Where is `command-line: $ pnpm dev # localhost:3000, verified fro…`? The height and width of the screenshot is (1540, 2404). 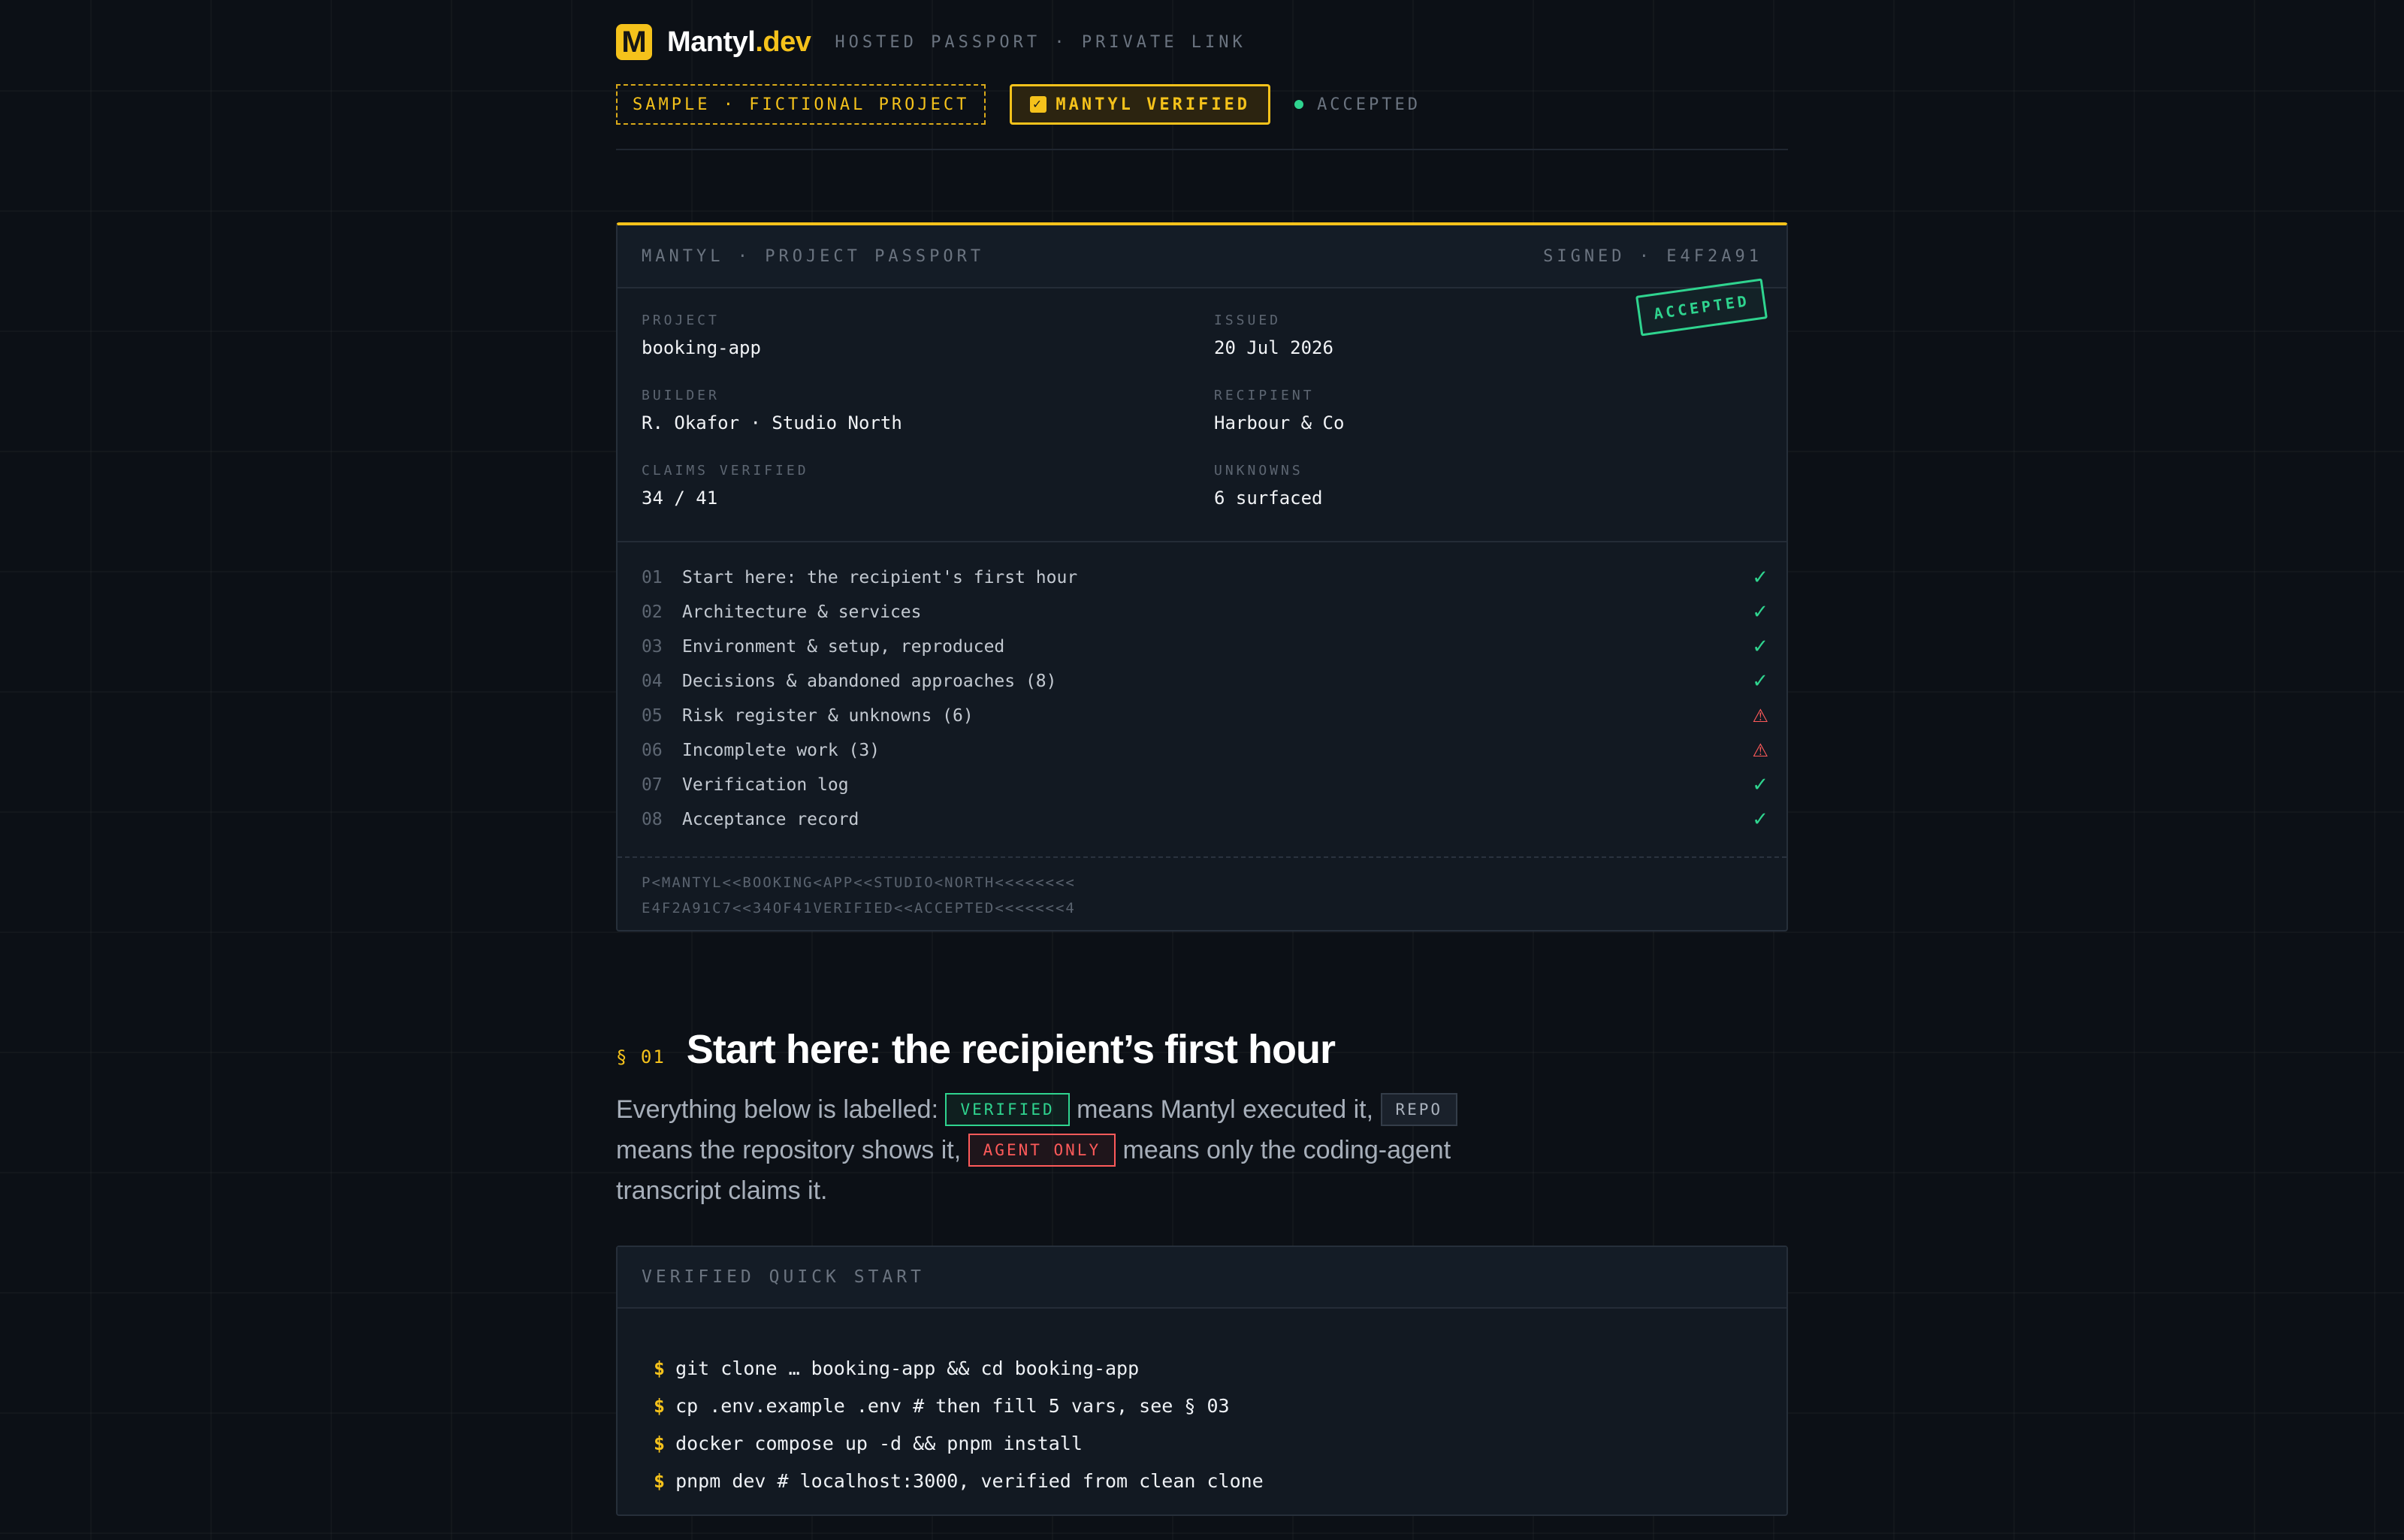
command-line: $ pnpm dev # localhost:3000, verified fro… is located at coordinates (1202, 1481).